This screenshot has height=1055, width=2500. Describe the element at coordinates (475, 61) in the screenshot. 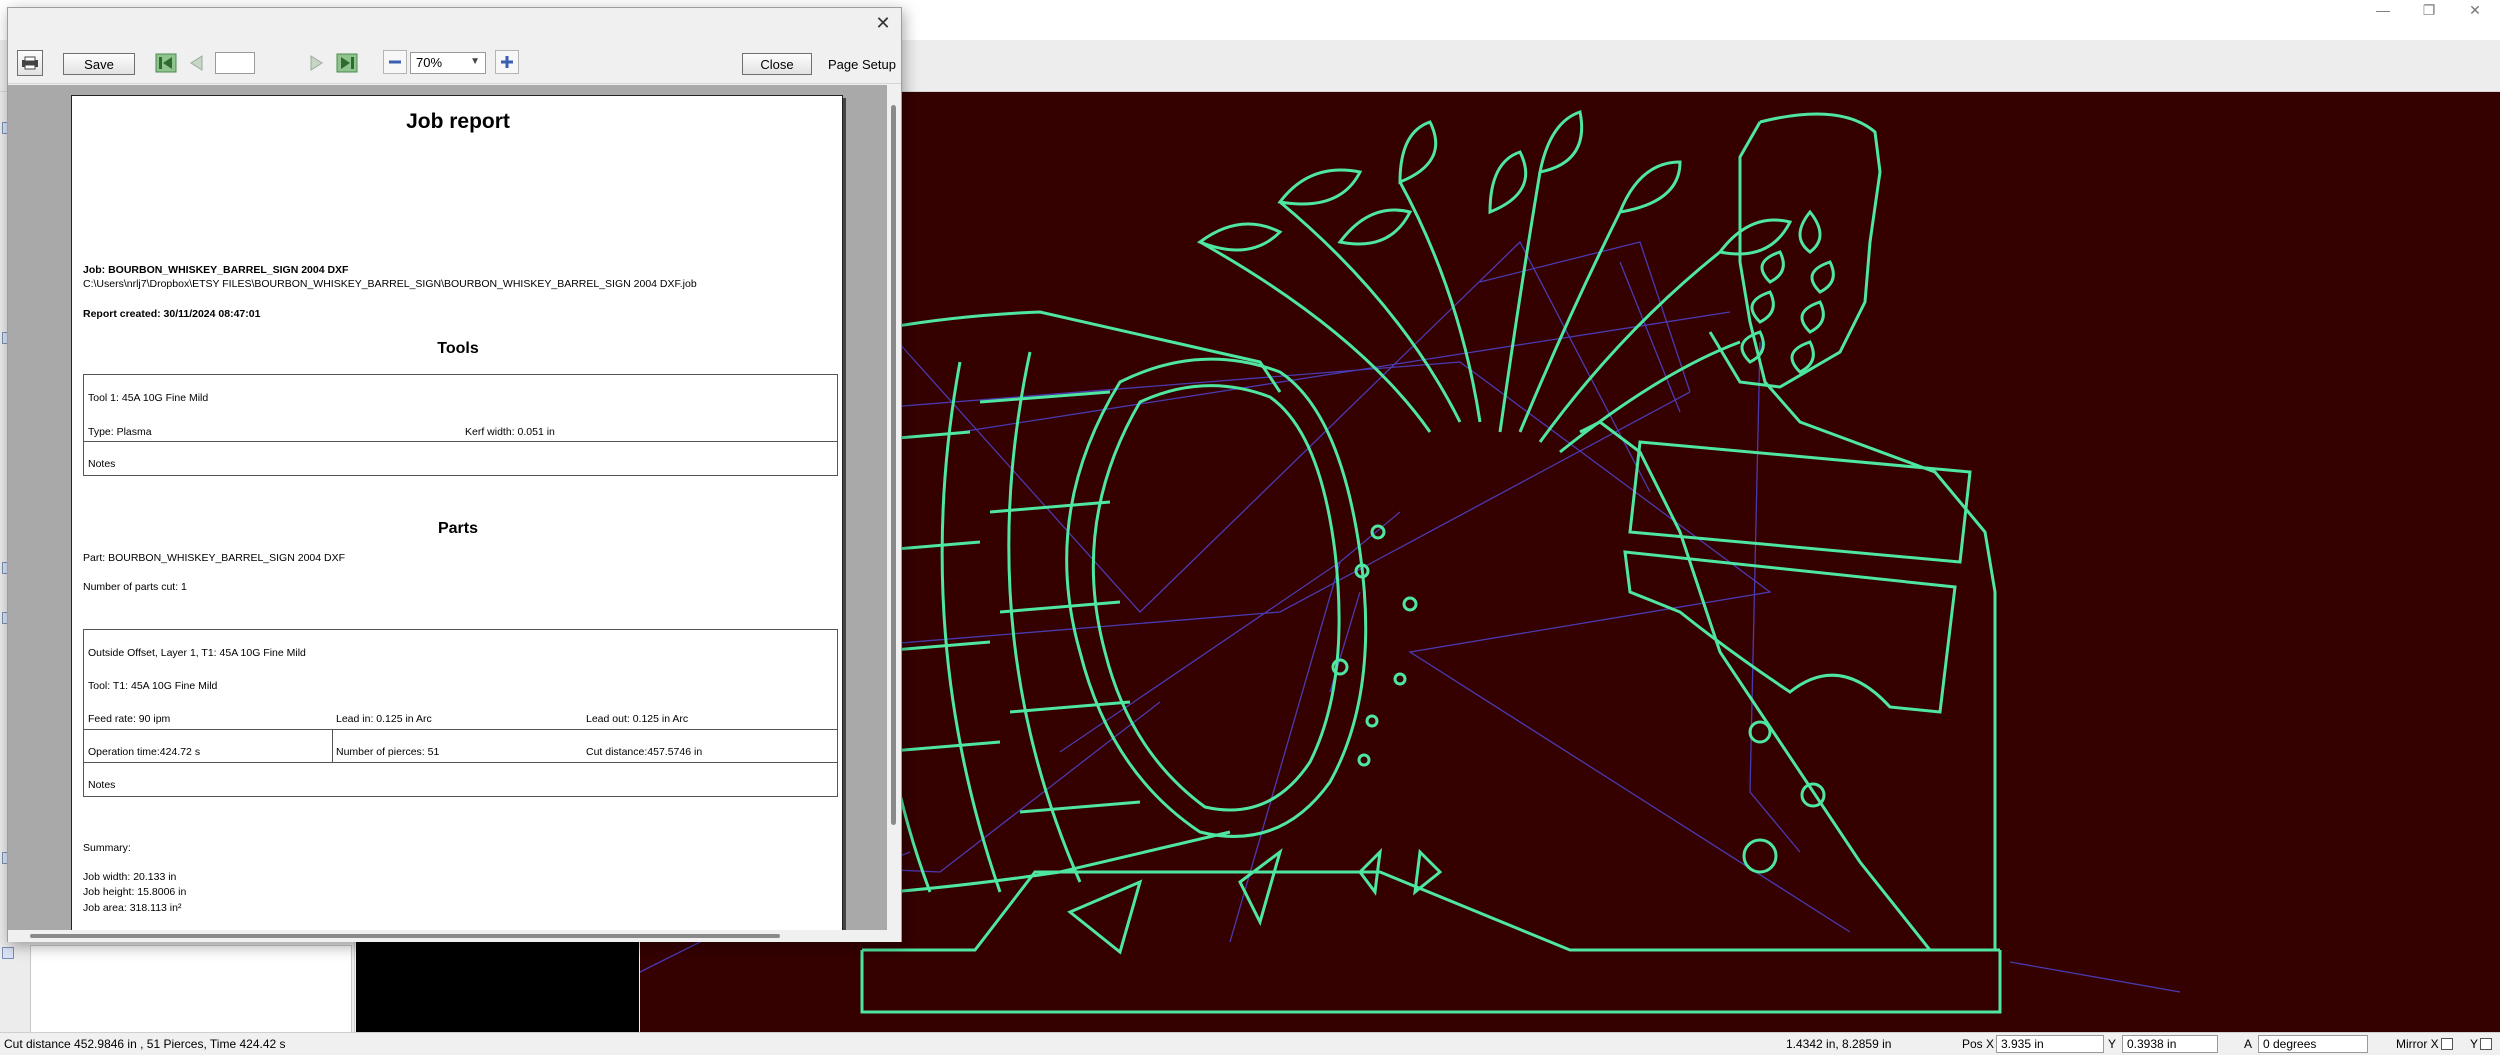

I see `chevron-down-icon: ▼` at that location.